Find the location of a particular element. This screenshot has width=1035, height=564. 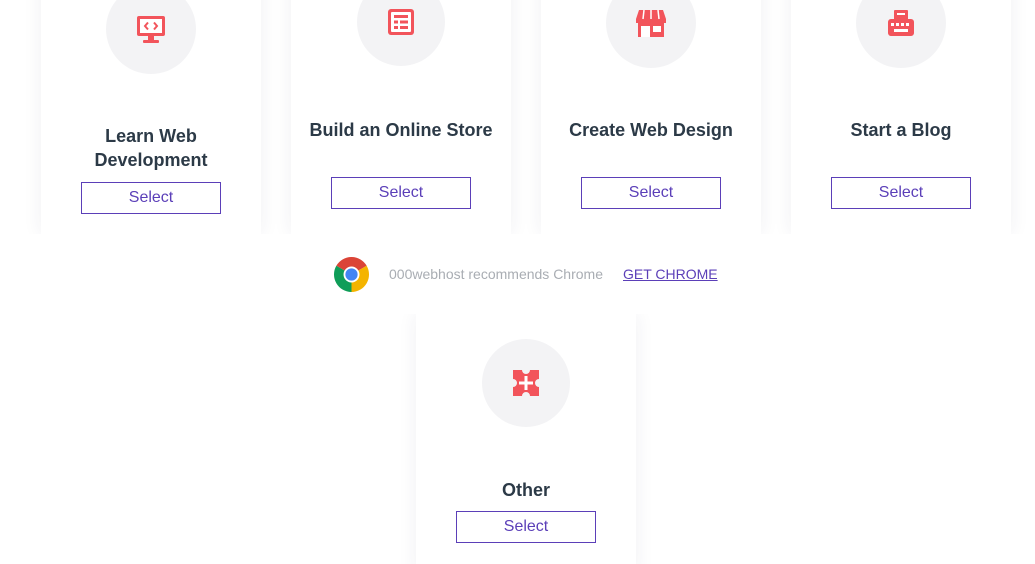

card-title: Start a Blog is located at coordinates (901, 130).